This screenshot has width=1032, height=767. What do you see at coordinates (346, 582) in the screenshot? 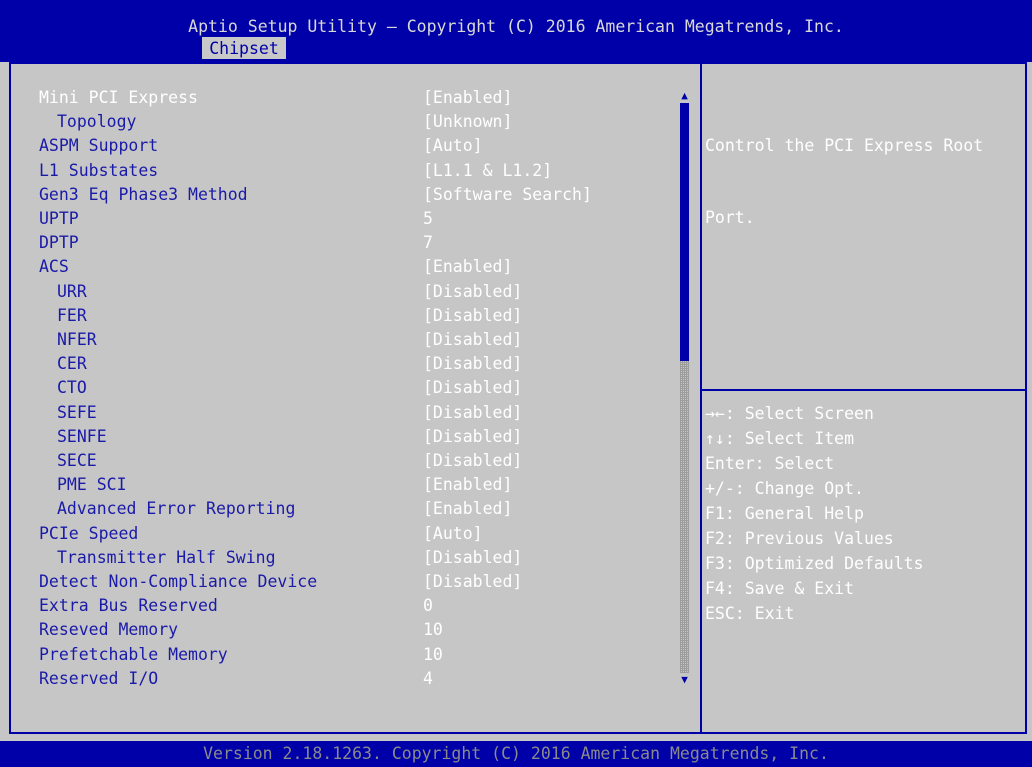
I see `setting-row-detect-non-compliance-device: Detect Non-Compliance Device [Disabled]` at bounding box center [346, 582].